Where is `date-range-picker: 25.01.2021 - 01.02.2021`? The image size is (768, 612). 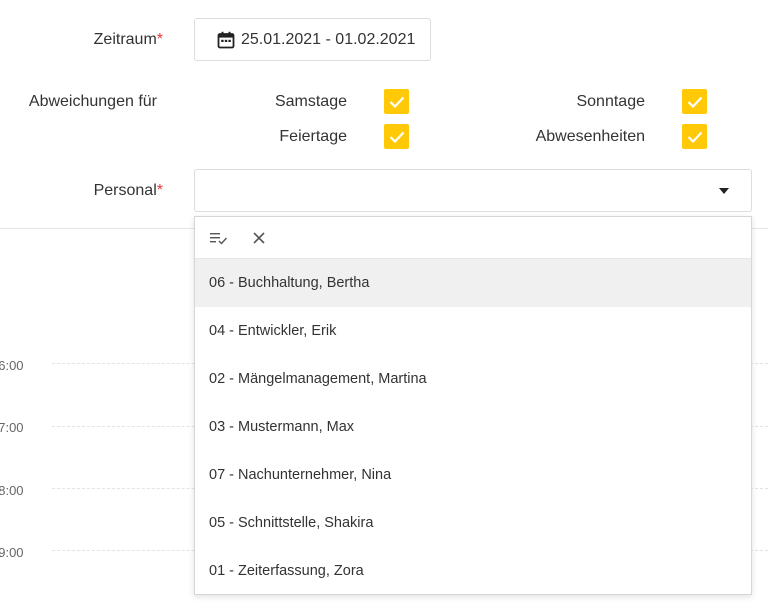
date-range-picker: 25.01.2021 - 01.02.2021 is located at coordinates (312, 39).